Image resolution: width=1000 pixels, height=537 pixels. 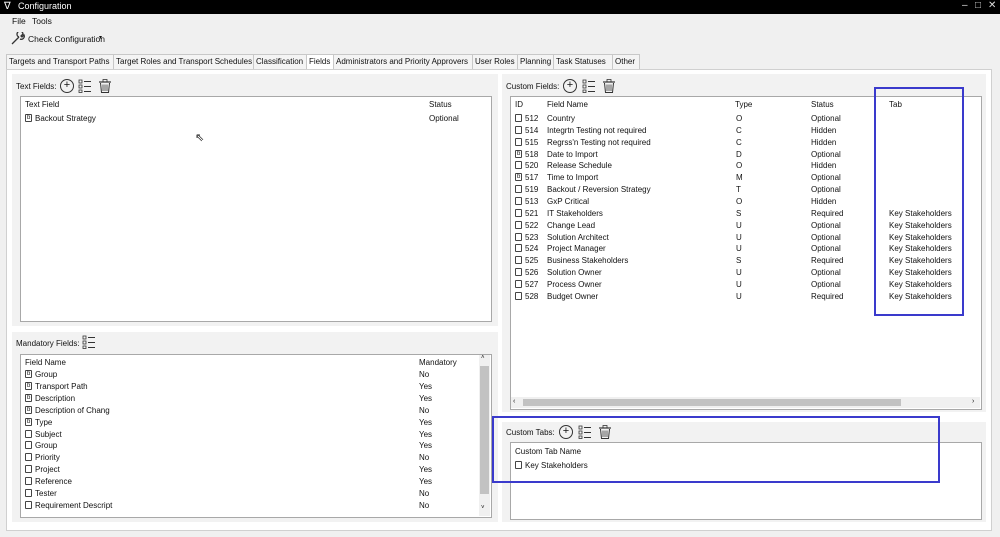 I want to click on table-row: Backout Strategy Optional, so click(x=255, y=118).